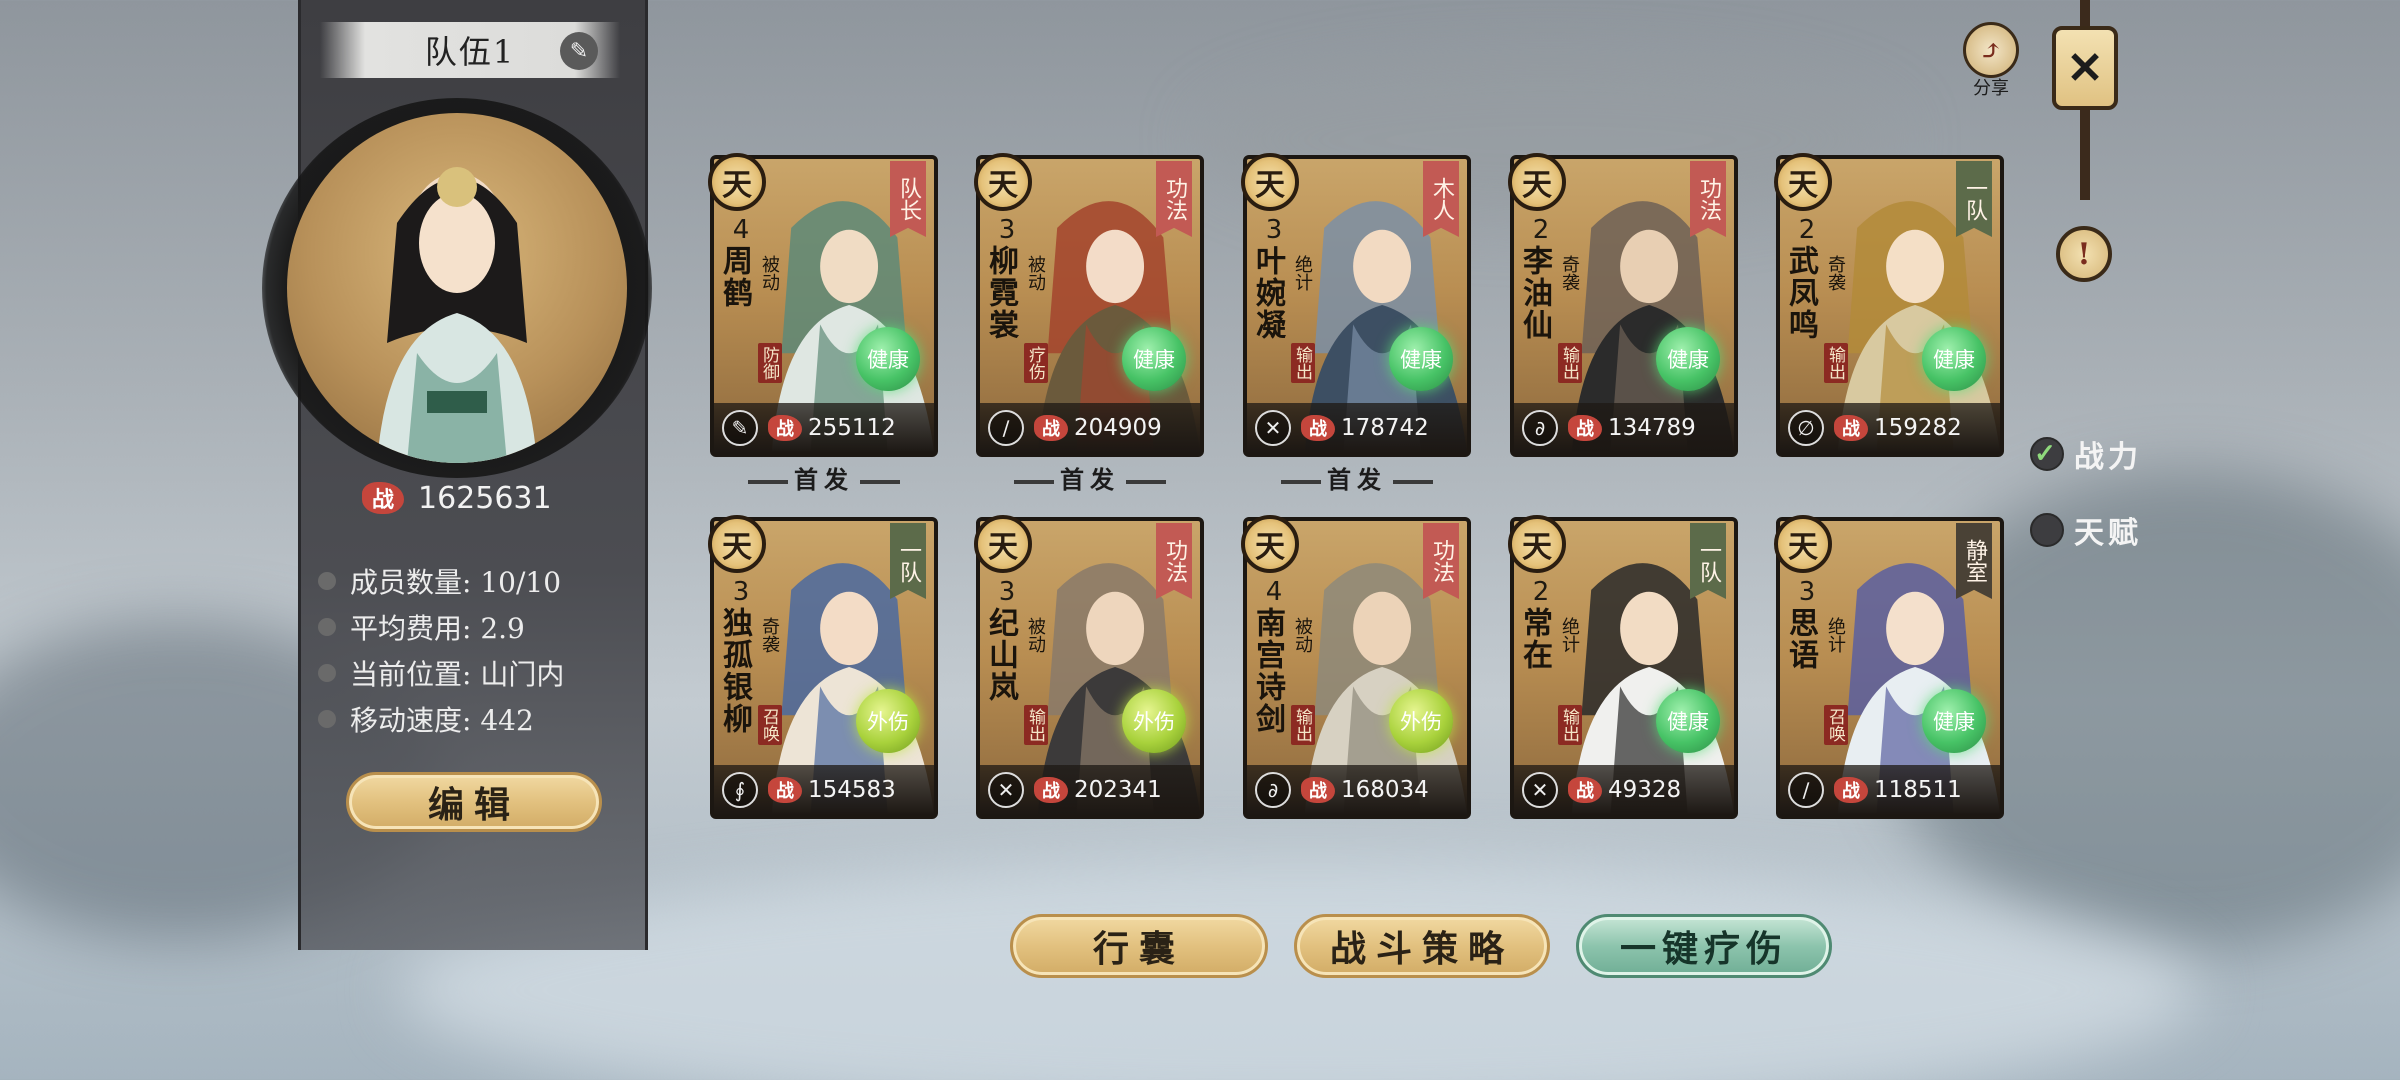  Describe the element at coordinates (1267, 671) in the screenshot. I see `hero-name: 南宫诗剑` at that location.